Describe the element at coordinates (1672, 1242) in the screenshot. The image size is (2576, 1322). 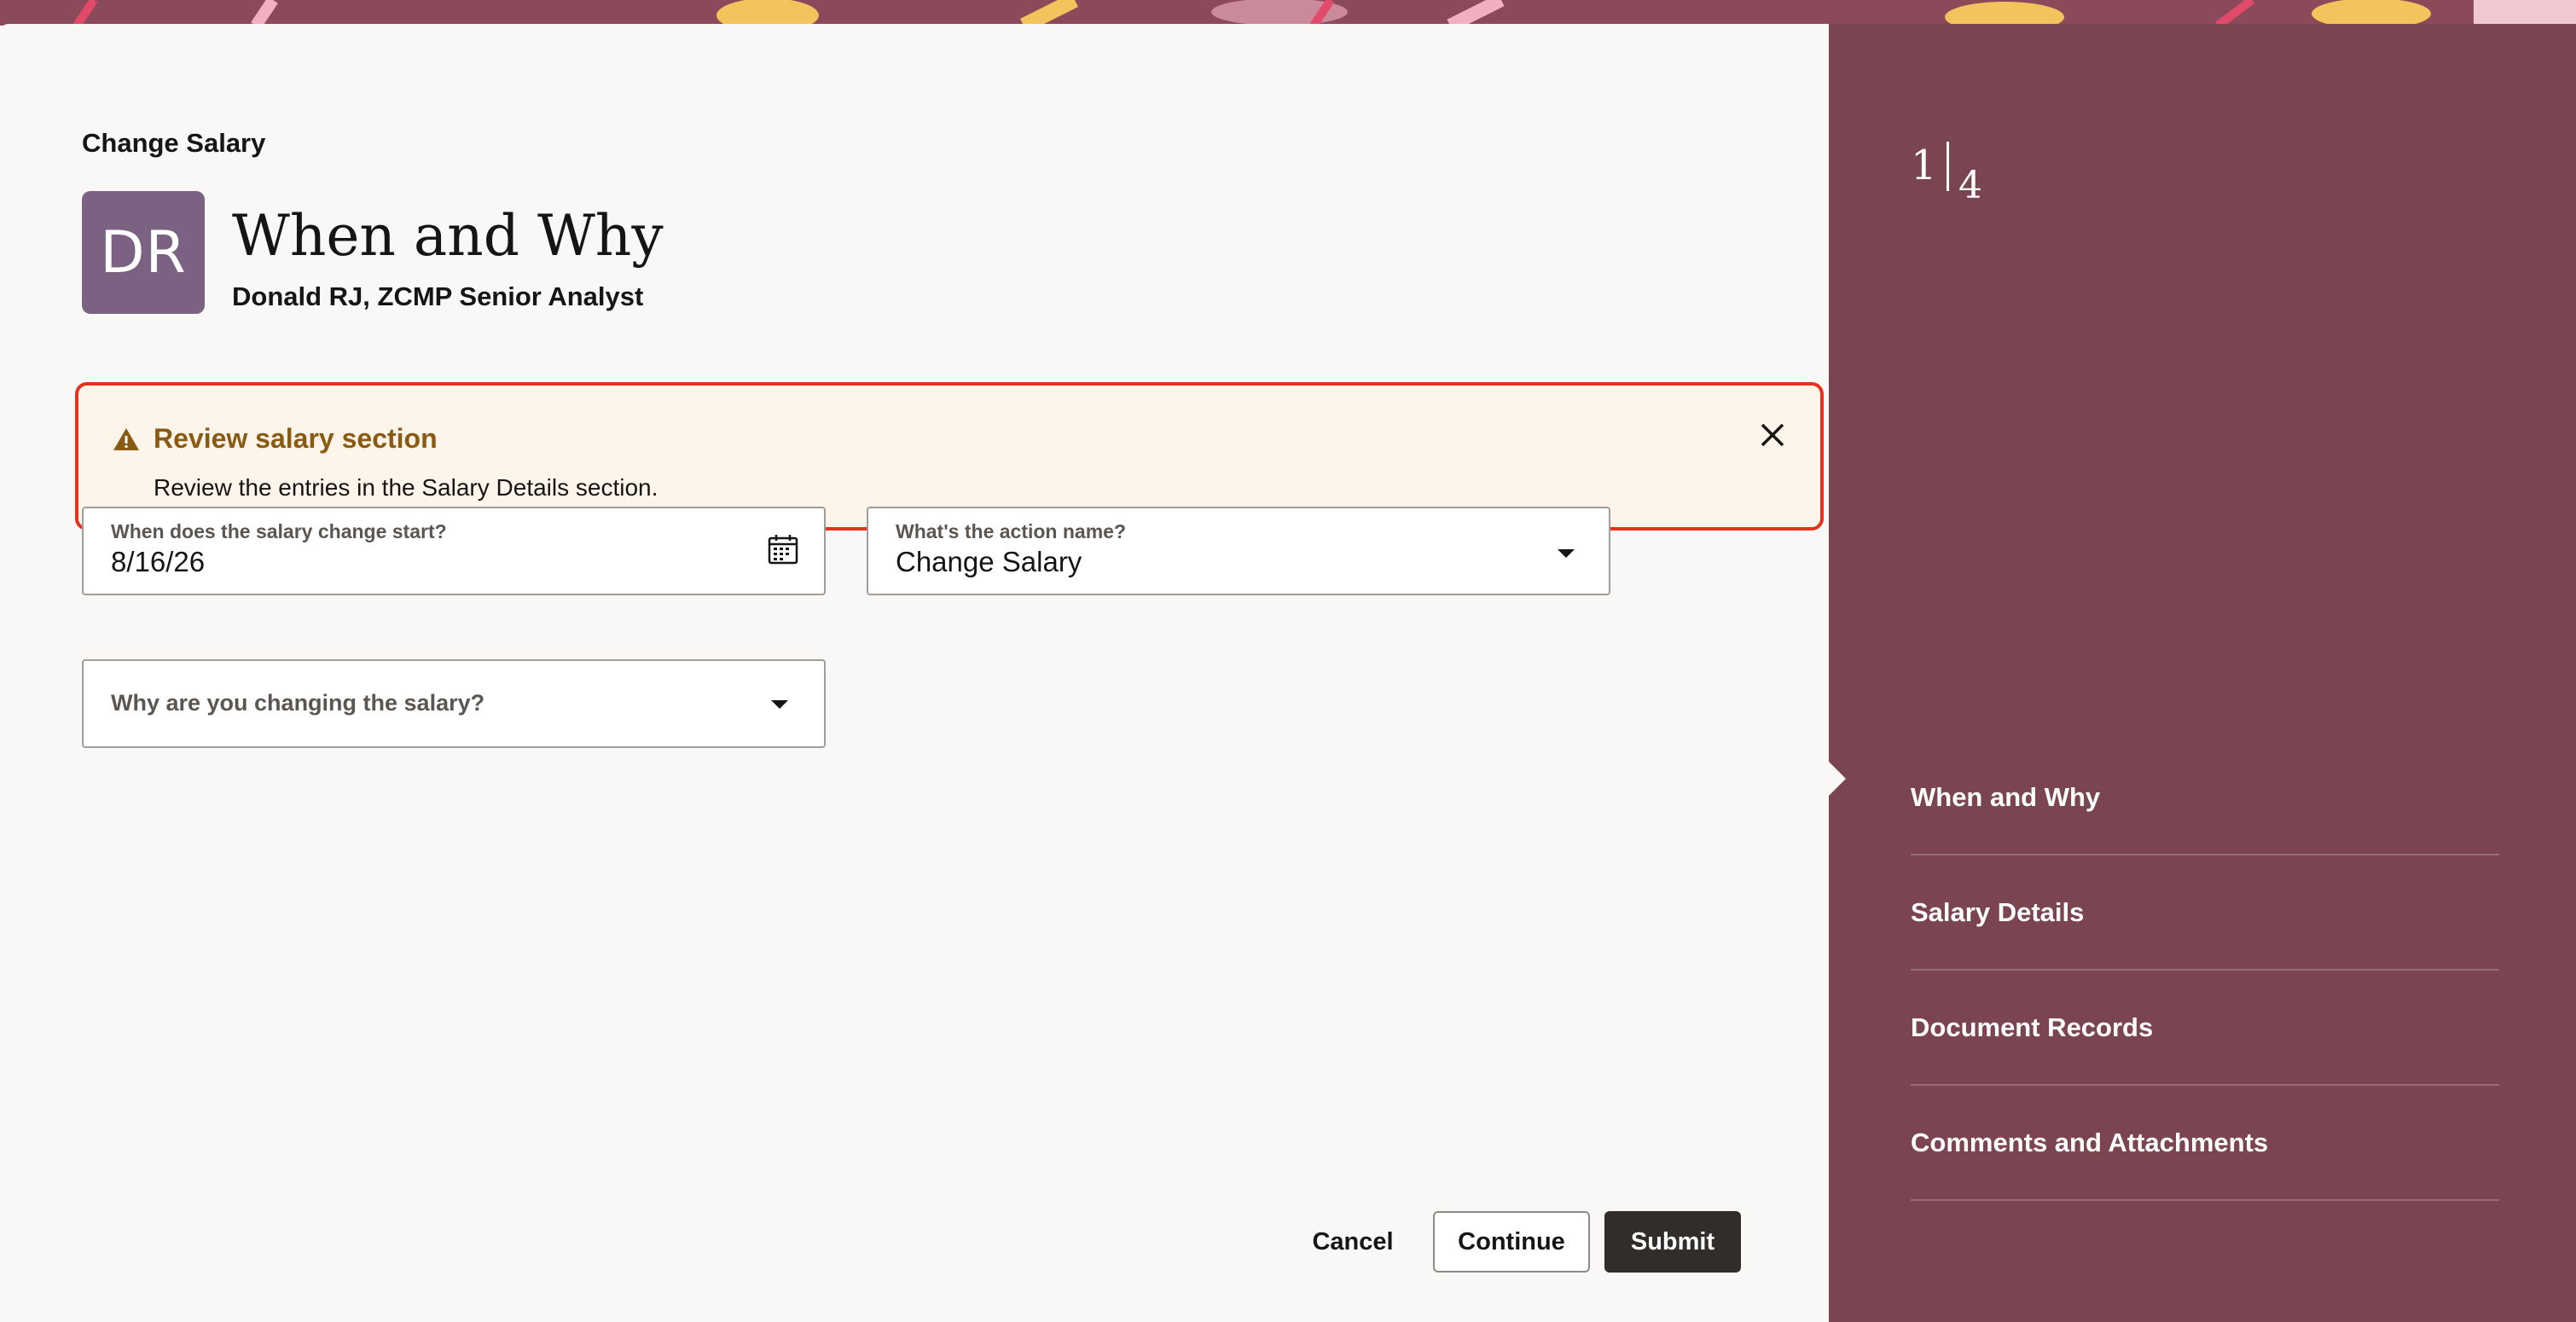
I see `submit-button: Submit` at that location.